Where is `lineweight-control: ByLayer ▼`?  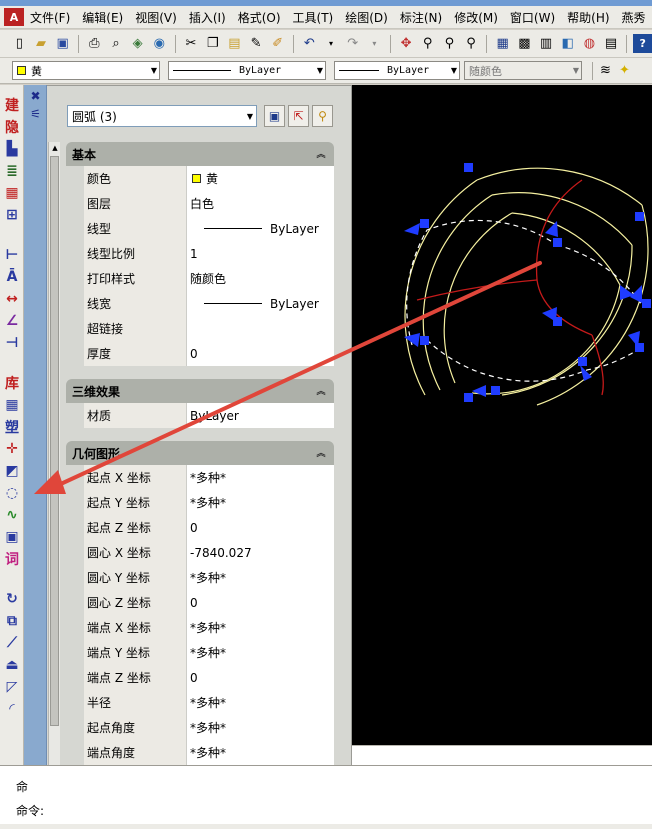 lineweight-control: ByLayer ▼ is located at coordinates (397, 70).